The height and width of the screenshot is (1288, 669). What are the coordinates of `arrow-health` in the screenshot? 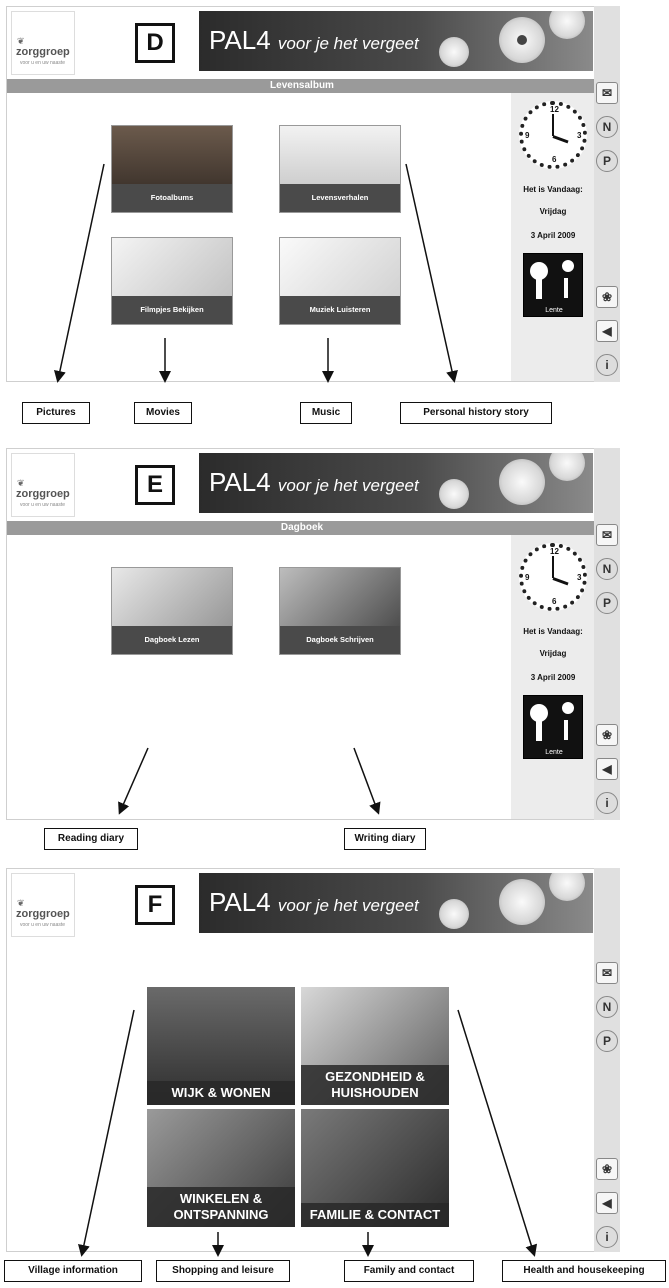 It's located at (497, 1133).